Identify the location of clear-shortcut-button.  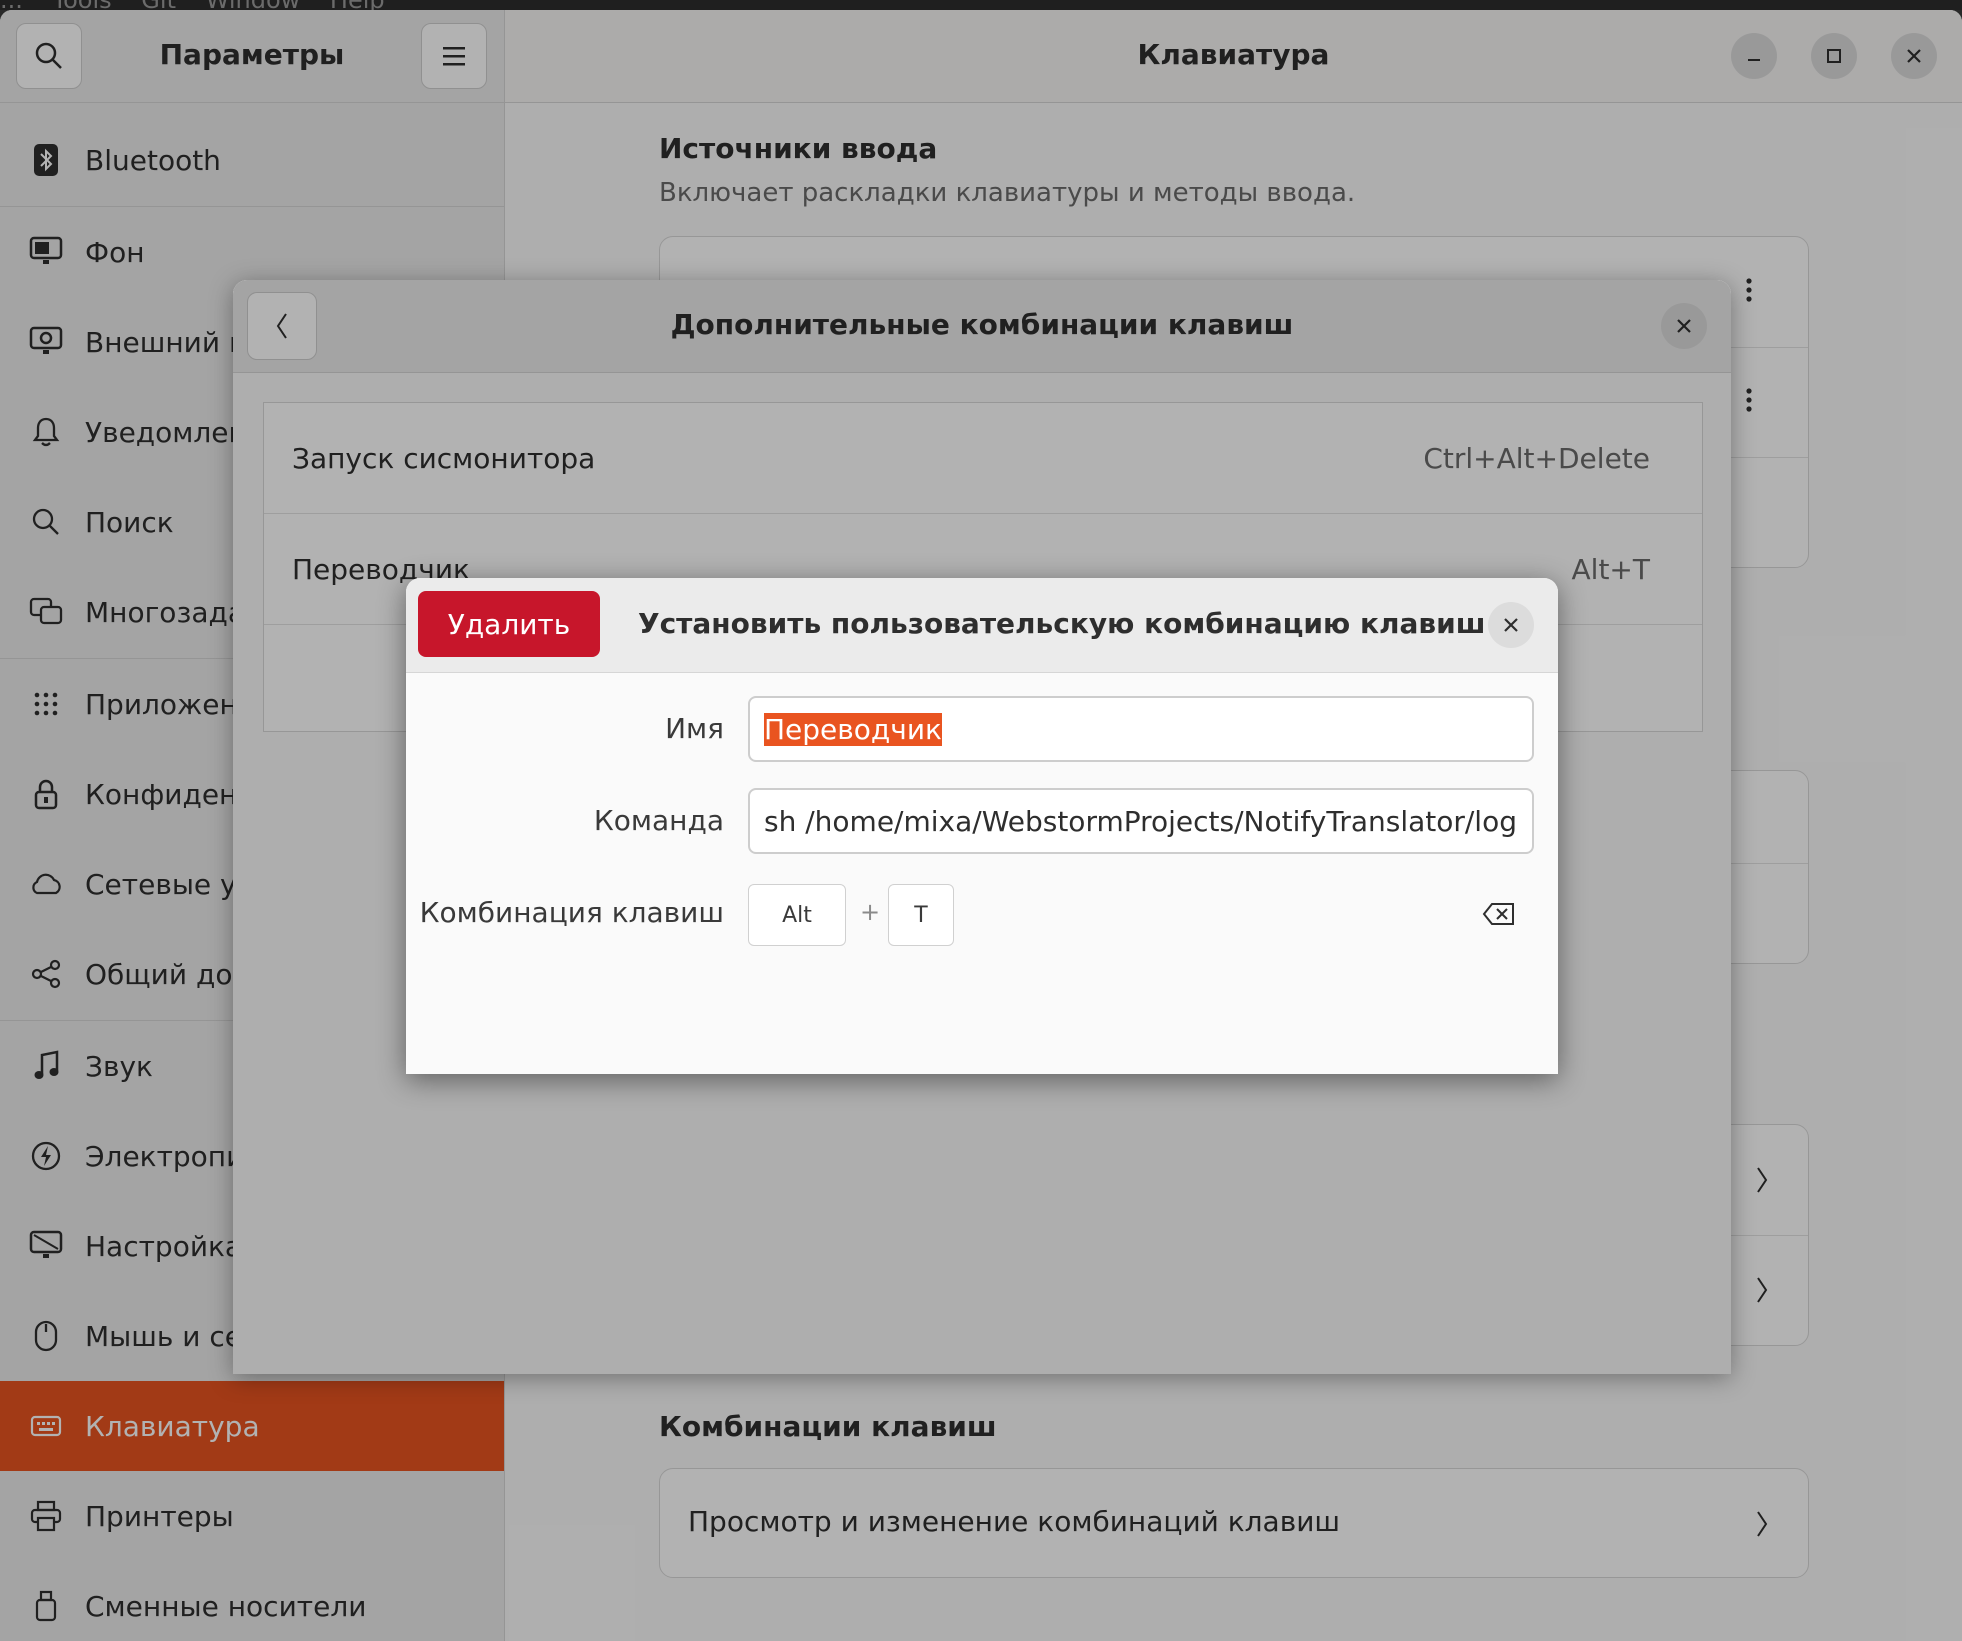
(1499, 916).